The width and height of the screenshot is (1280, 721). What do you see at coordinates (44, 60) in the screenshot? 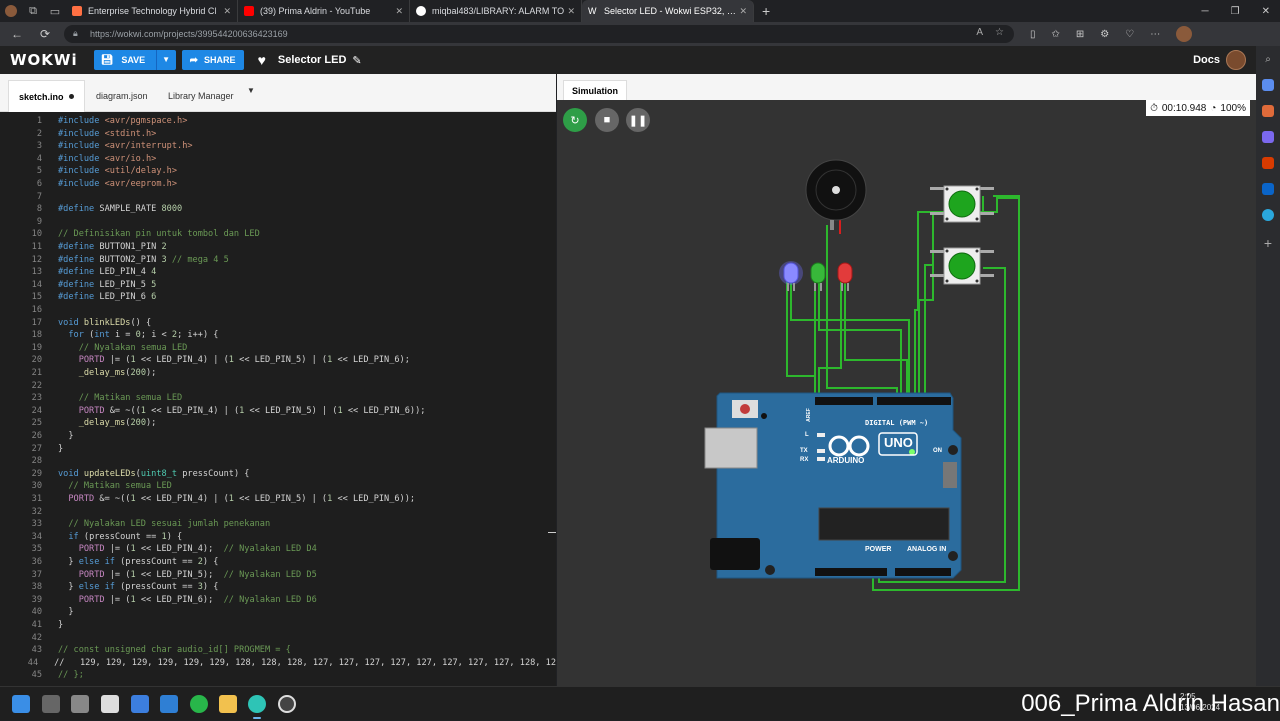
I see `wokwi-logo: WOKWi` at bounding box center [44, 60].